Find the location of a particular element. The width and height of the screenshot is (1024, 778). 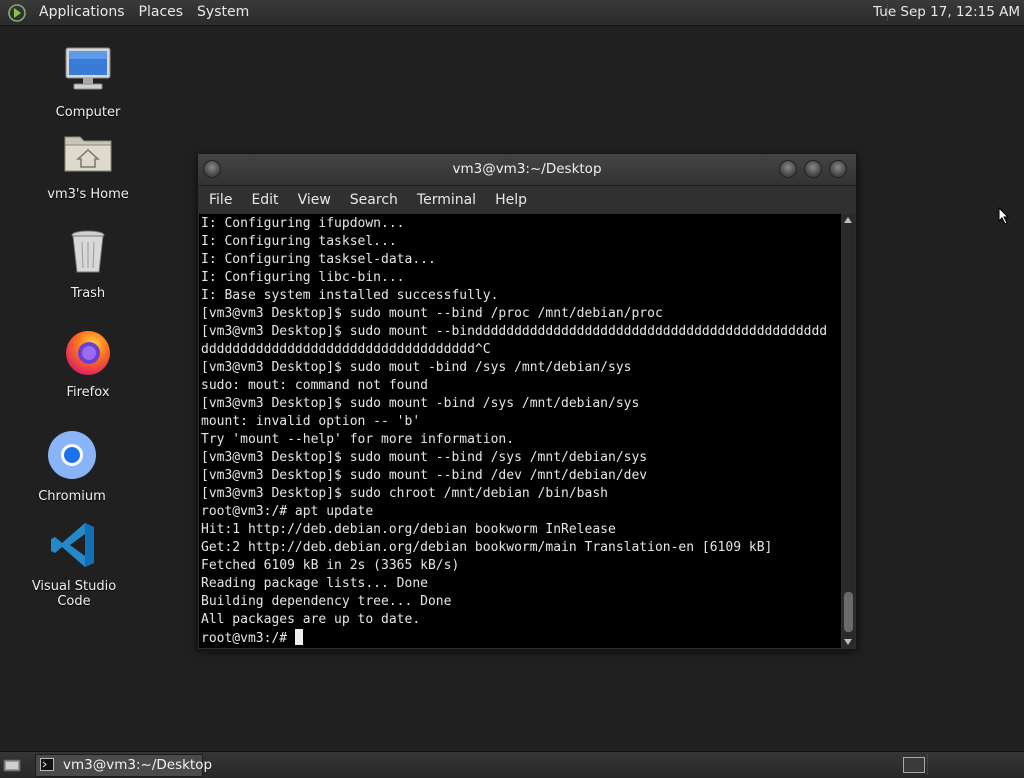

taskbar-label: vm3@vm3:~/Desktop is located at coordinates (138, 765).